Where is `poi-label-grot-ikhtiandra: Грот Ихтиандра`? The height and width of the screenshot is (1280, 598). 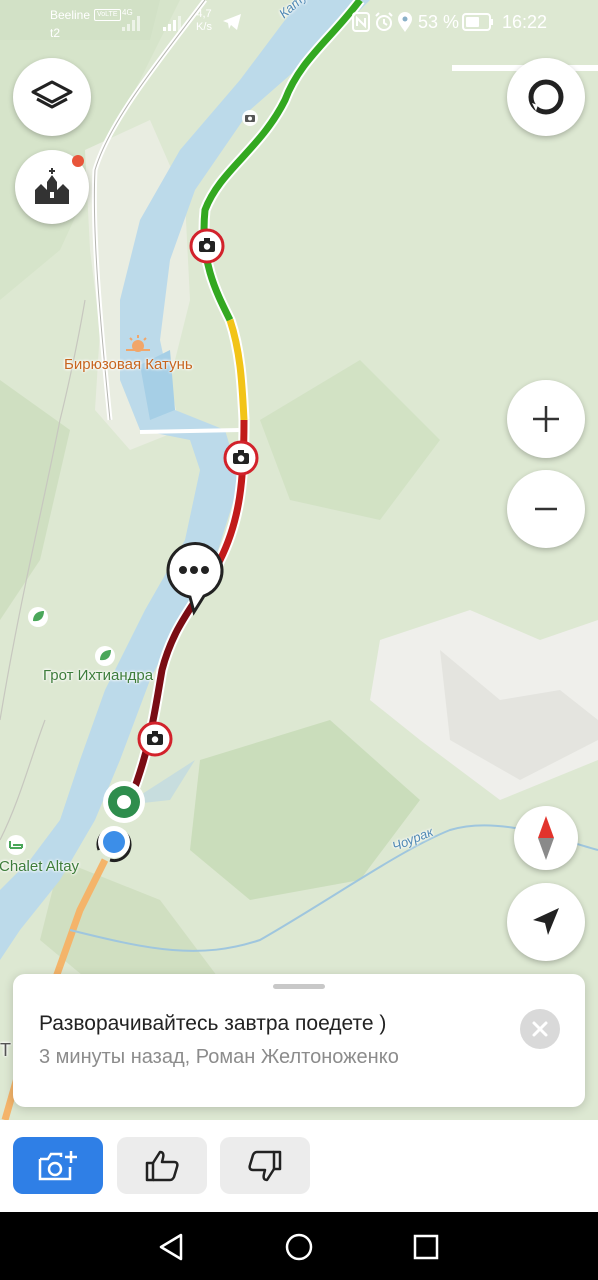
poi-label-grot-ikhtiandra: Грот Ихтиандра is located at coordinates (98, 675).